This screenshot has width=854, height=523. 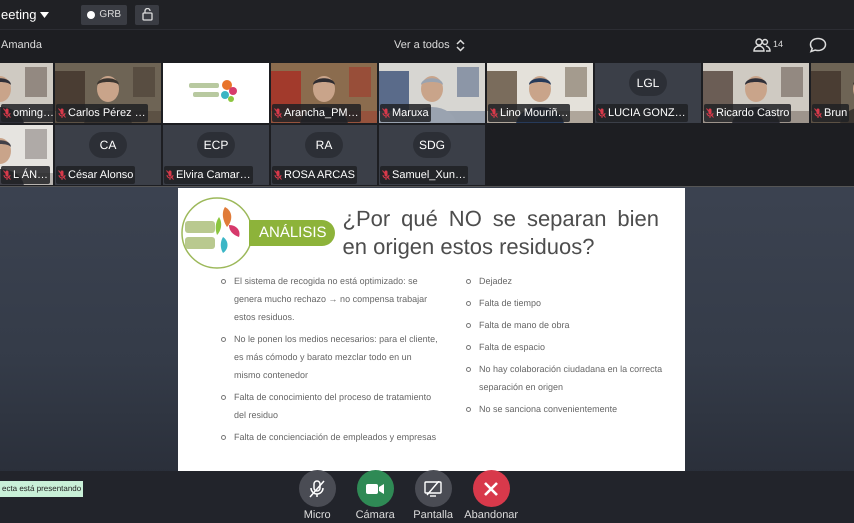 What do you see at coordinates (495, 281) in the screenshot?
I see `bullet-text: Dejadez` at bounding box center [495, 281].